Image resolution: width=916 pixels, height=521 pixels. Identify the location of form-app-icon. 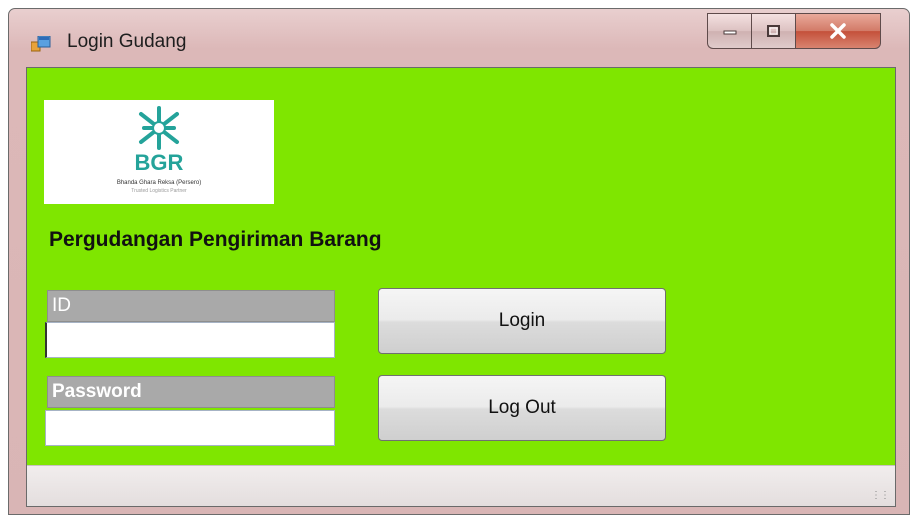
(41, 44).